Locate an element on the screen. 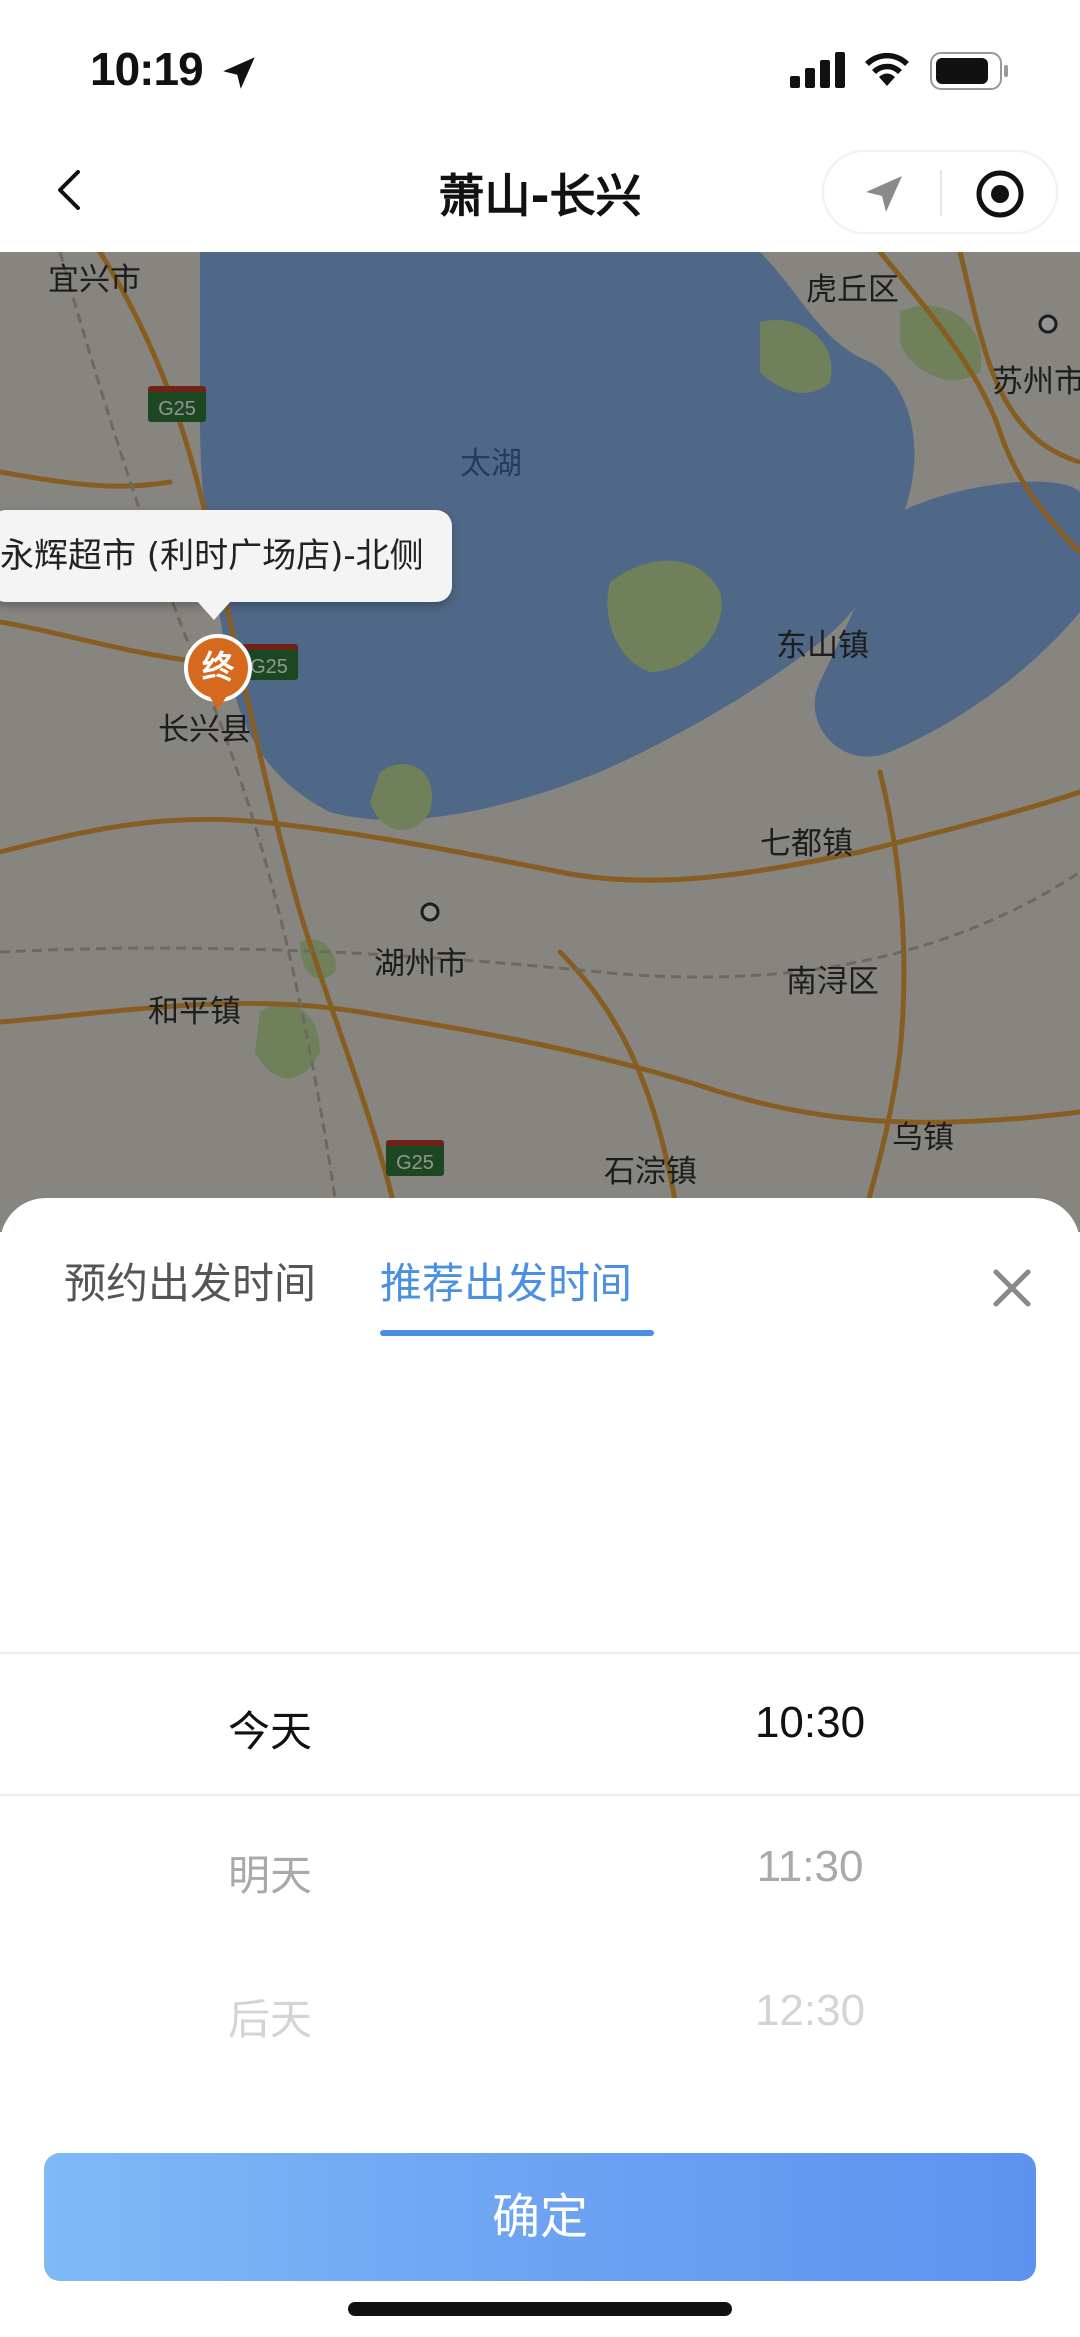  capsule-divider is located at coordinates (941, 193).